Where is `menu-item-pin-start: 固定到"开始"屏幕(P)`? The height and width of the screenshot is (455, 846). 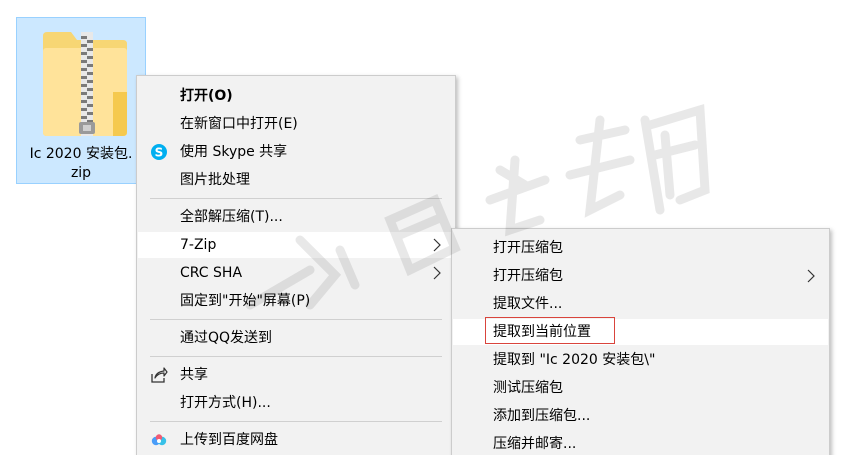
menu-item-pin-start: 固定到"开始"屏幕(P) is located at coordinates (296, 301).